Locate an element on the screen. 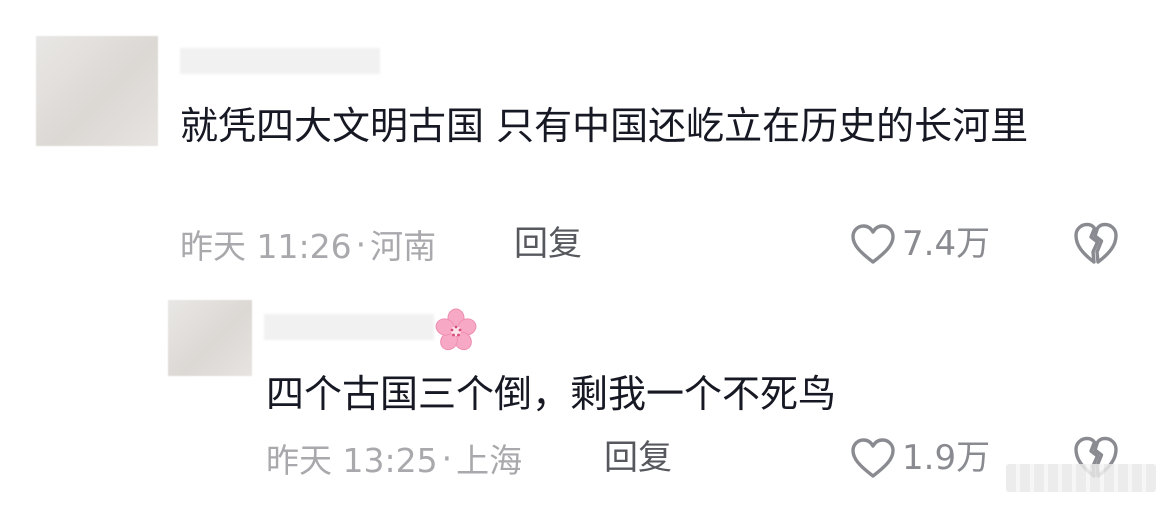 This screenshot has height=510, width=1170. comment-location: 河南 is located at coordinates (403, 246).